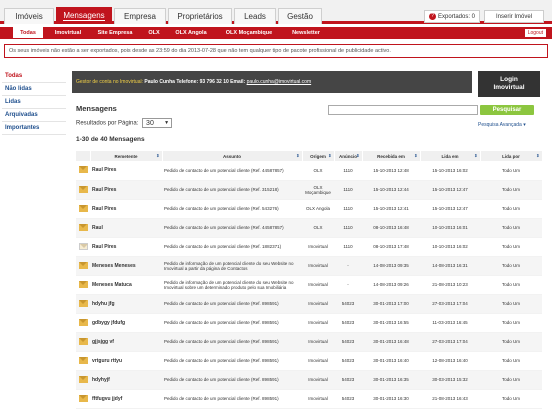  Describe the element at coordinates (68, 33) in the screenshot. I see `subtab-imovirtual: Imovirtual` at that location.